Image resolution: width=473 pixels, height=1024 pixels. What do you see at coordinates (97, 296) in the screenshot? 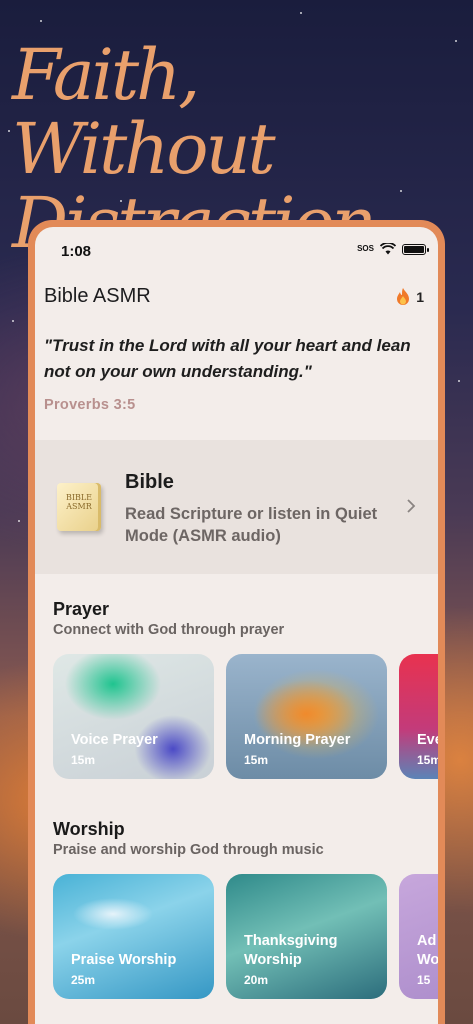
I see `app-title: Bible ASMR` at bounding box center [97, 296].